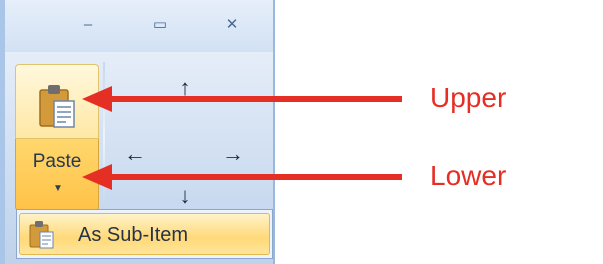 The width and height of the screenshot is (603, 264). I want to click on arrow-down-icon: ↓, so click(185, 196).